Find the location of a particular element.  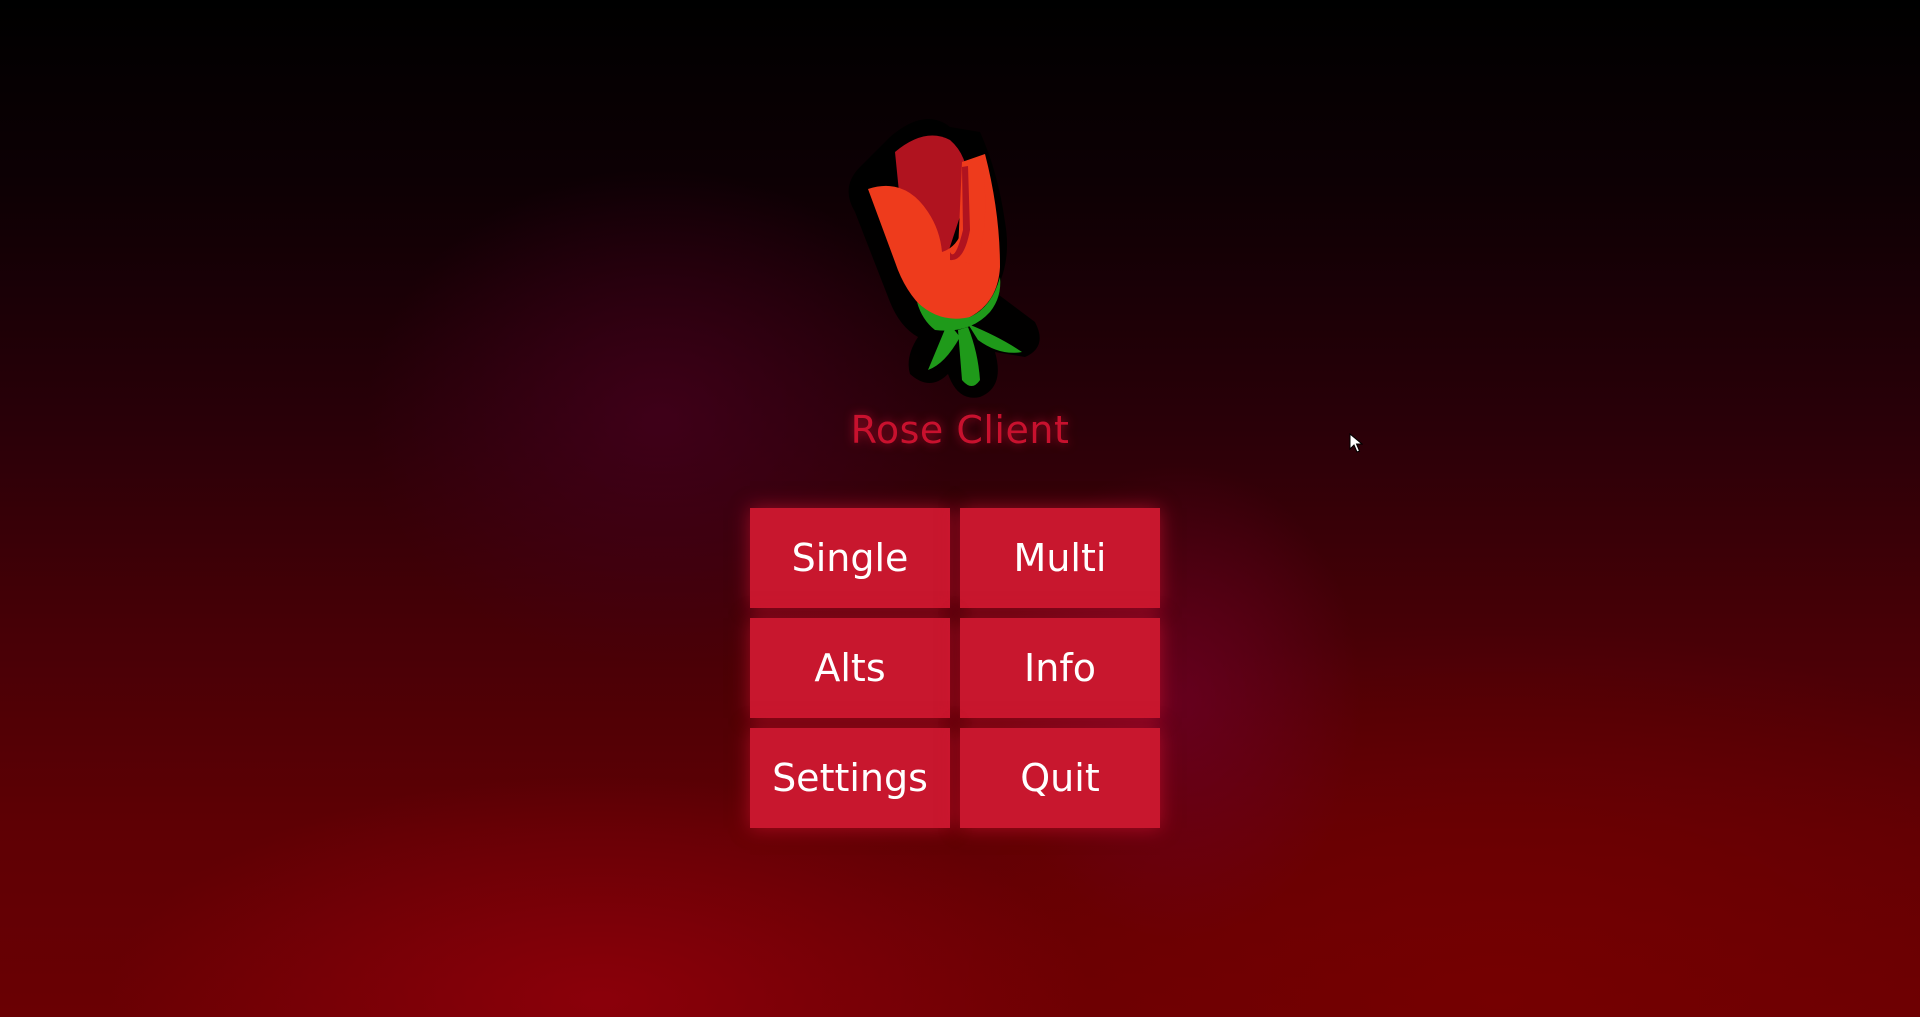

app-title: Rose Client is located at coordinates (960, 430).